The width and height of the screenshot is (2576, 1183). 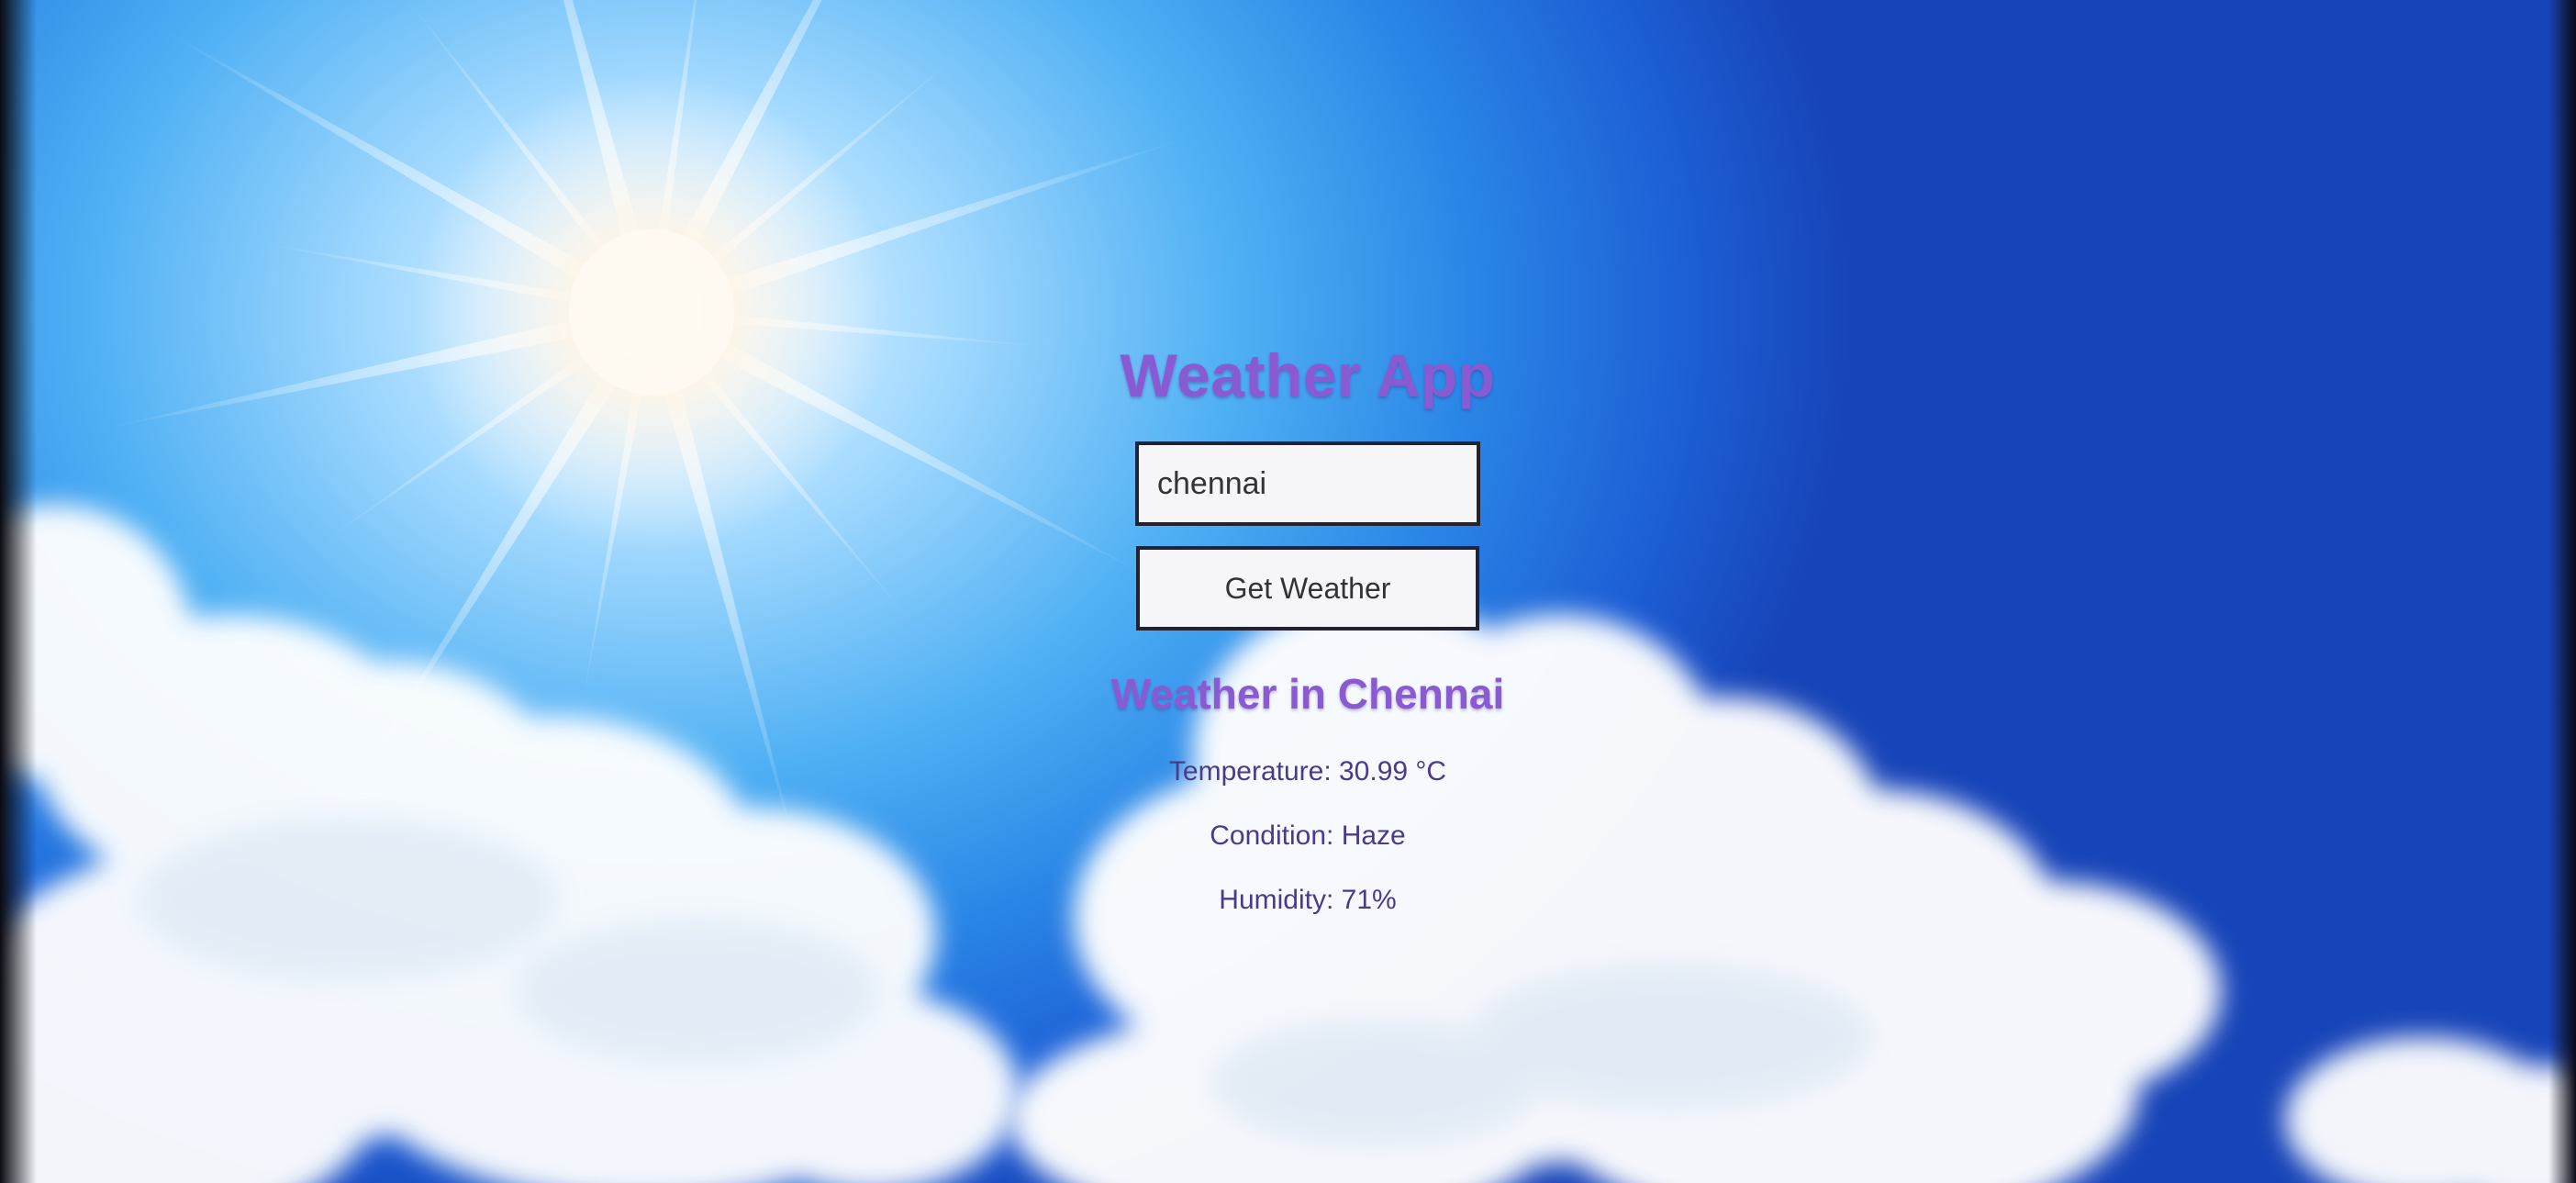 I want to click on app-title: Weather App, so click(x=1308, y=375).